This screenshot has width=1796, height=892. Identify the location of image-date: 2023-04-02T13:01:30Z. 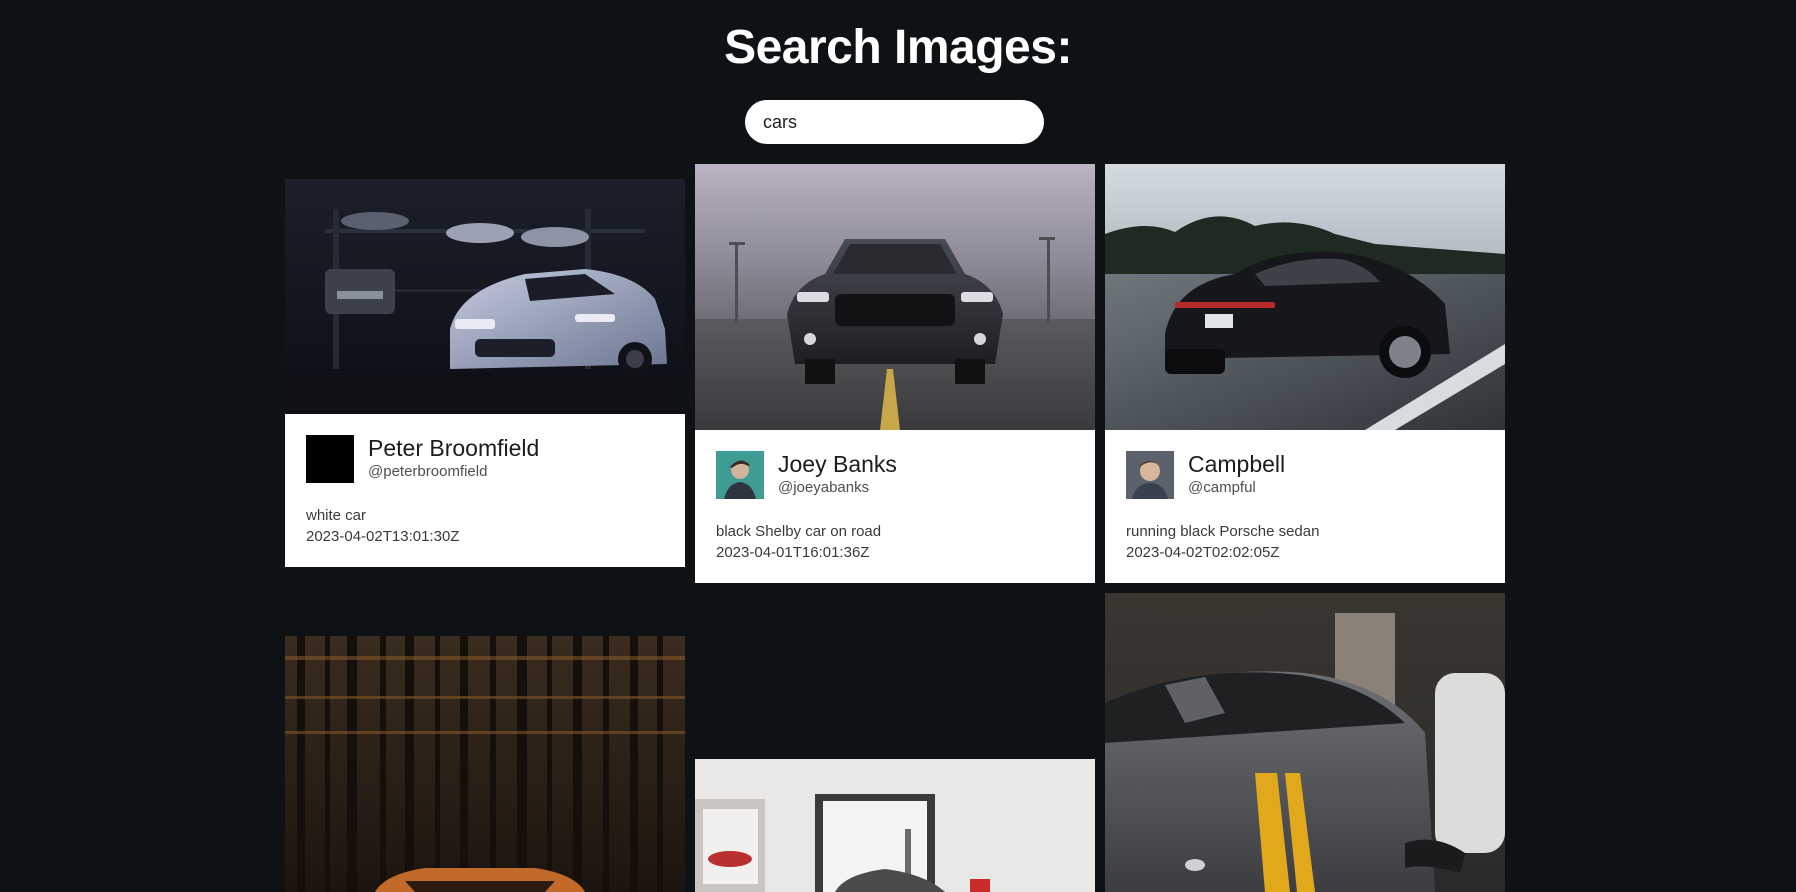
(383, 536).